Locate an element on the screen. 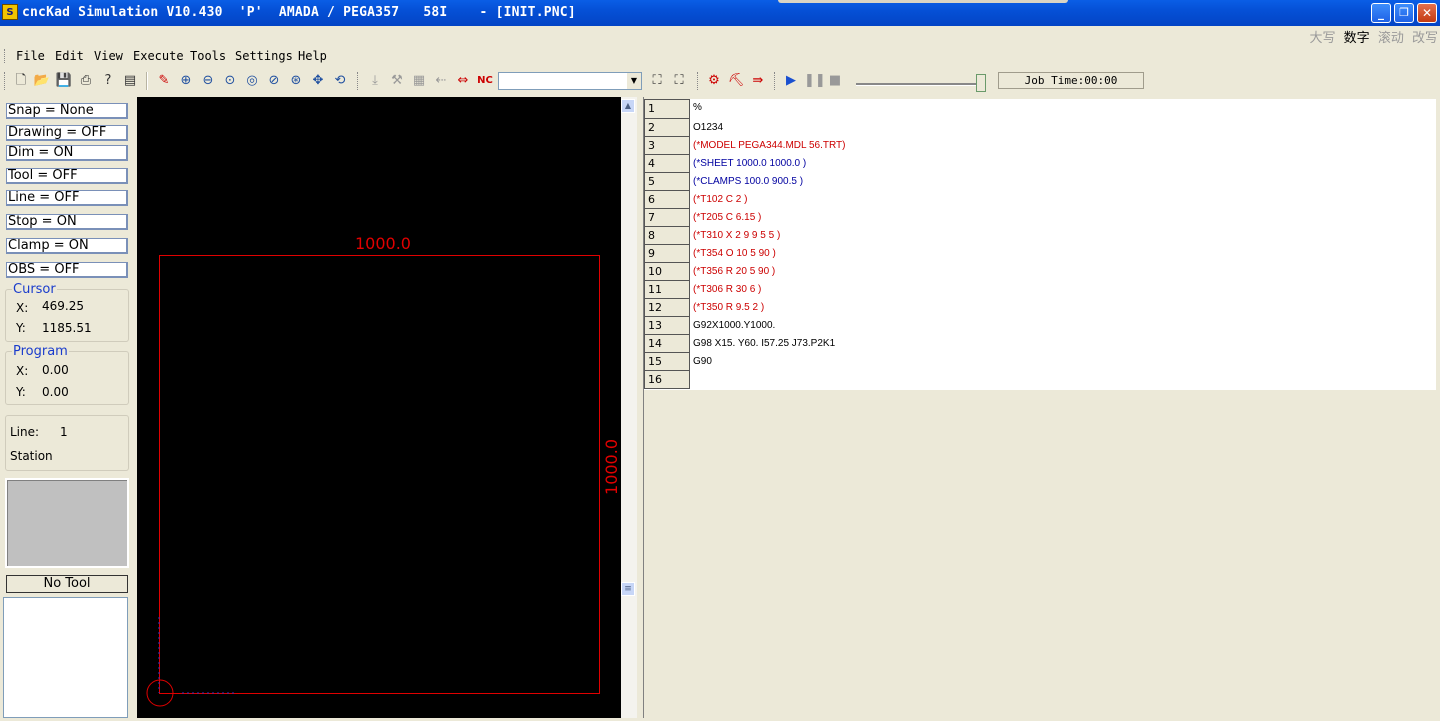 Image resolution: width=1440 pixels, height=721 pixels. program-x-label: X: is located at coordinates (22, 371).